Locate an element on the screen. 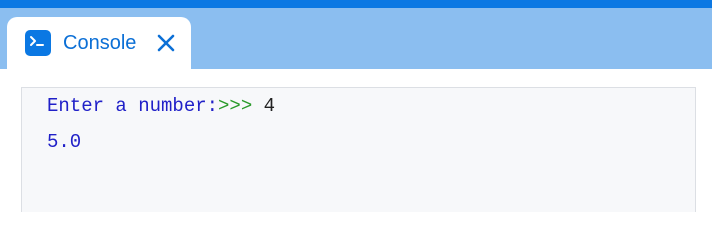  close-icon is located at coordinates (166, 43).